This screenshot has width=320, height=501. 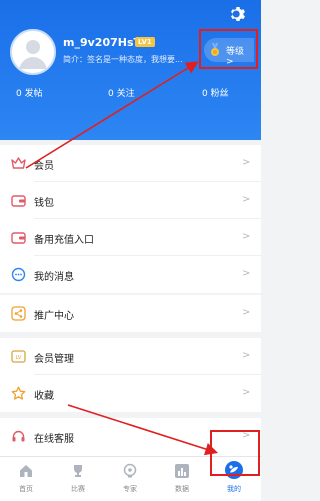 What do you see at coordinates (102, 42) in the screenshot?
I see `username: m_9v207HsT` at bounding box center [102, 42].